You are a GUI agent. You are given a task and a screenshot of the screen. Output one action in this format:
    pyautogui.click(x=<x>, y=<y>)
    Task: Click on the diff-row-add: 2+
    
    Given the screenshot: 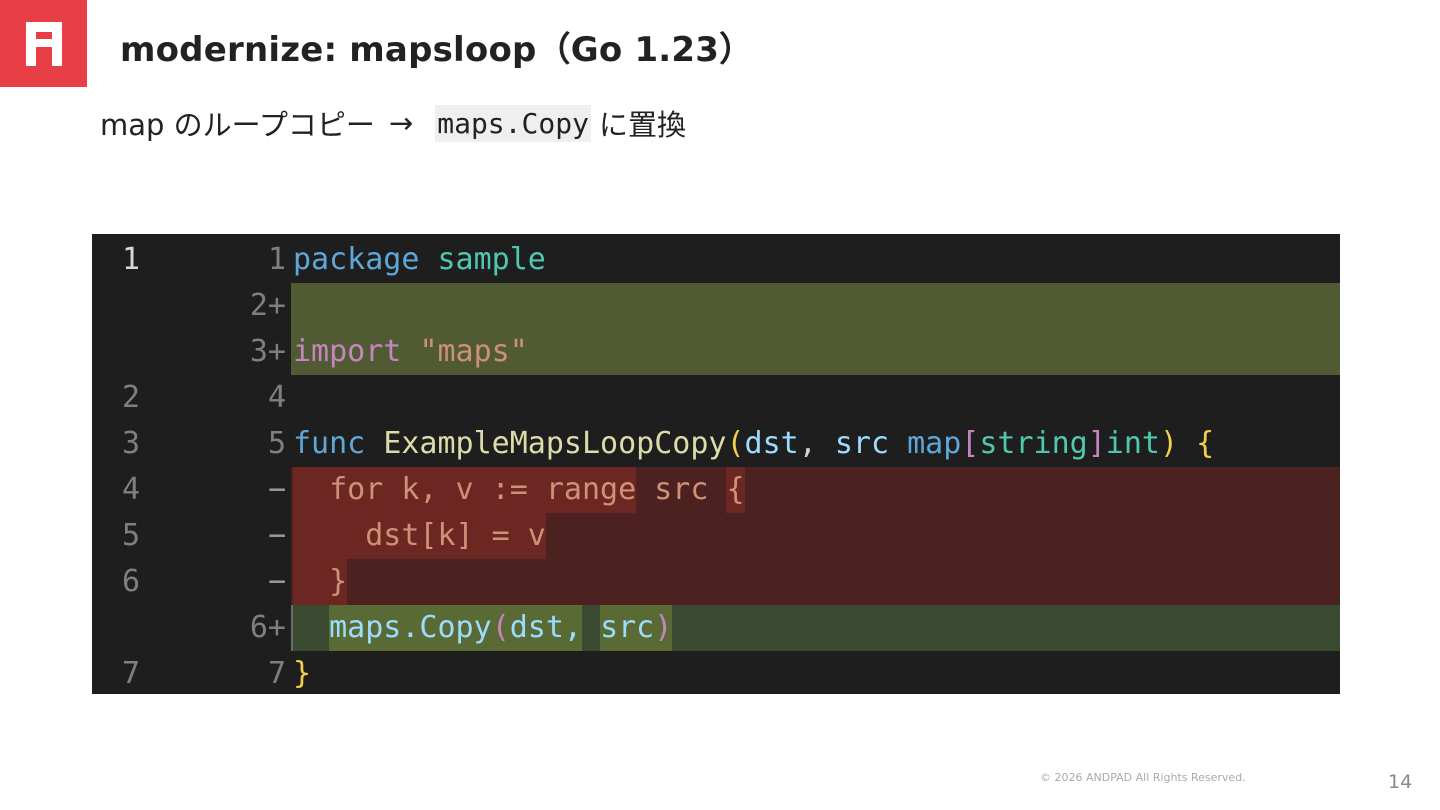 What is the action you would take?
    pyautogui.click(x=716, y=306)
    